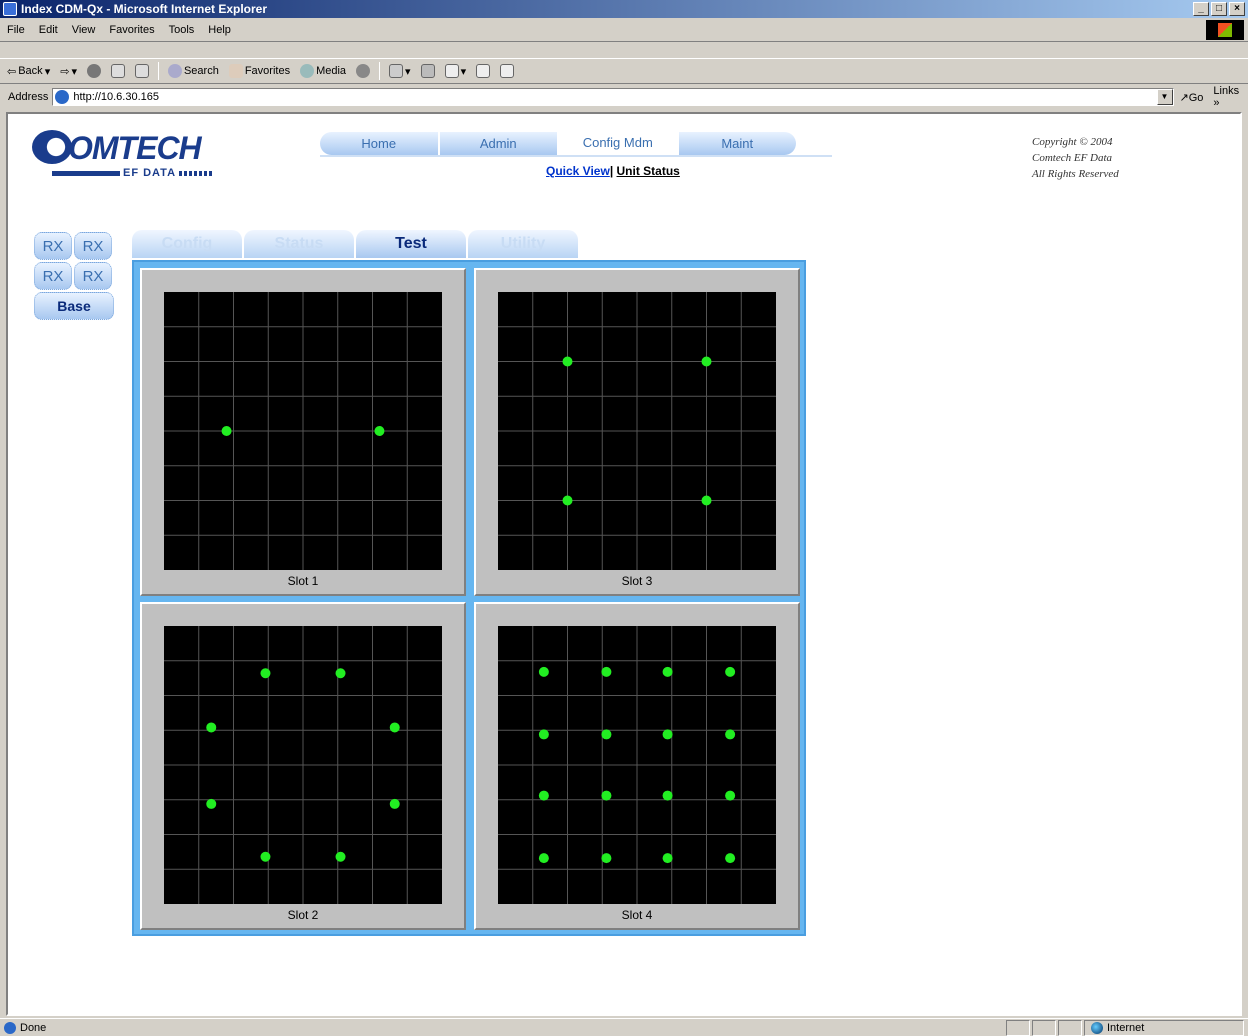 The width and height of the screenshot is (1248, 1036). Describe the element at coordinates (613, 171) in the screenshot. I see `sub-links: Quick View| Unit Status` at that location.